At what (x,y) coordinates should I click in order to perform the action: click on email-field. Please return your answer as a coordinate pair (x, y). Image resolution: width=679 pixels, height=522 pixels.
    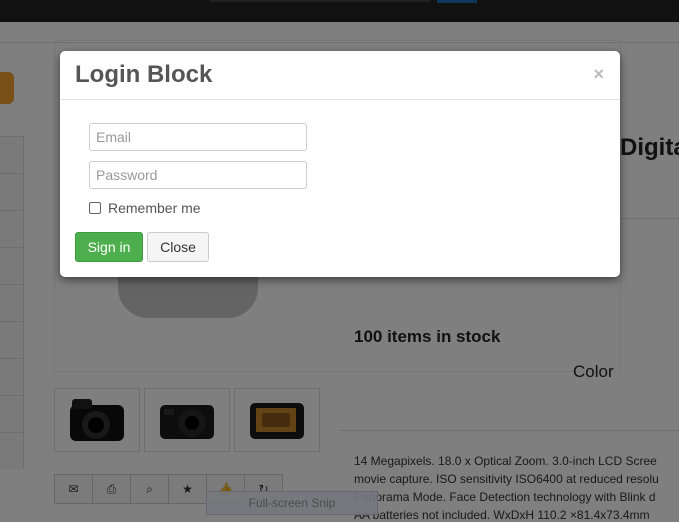
    Looking at the image, I should click on (198, 137).